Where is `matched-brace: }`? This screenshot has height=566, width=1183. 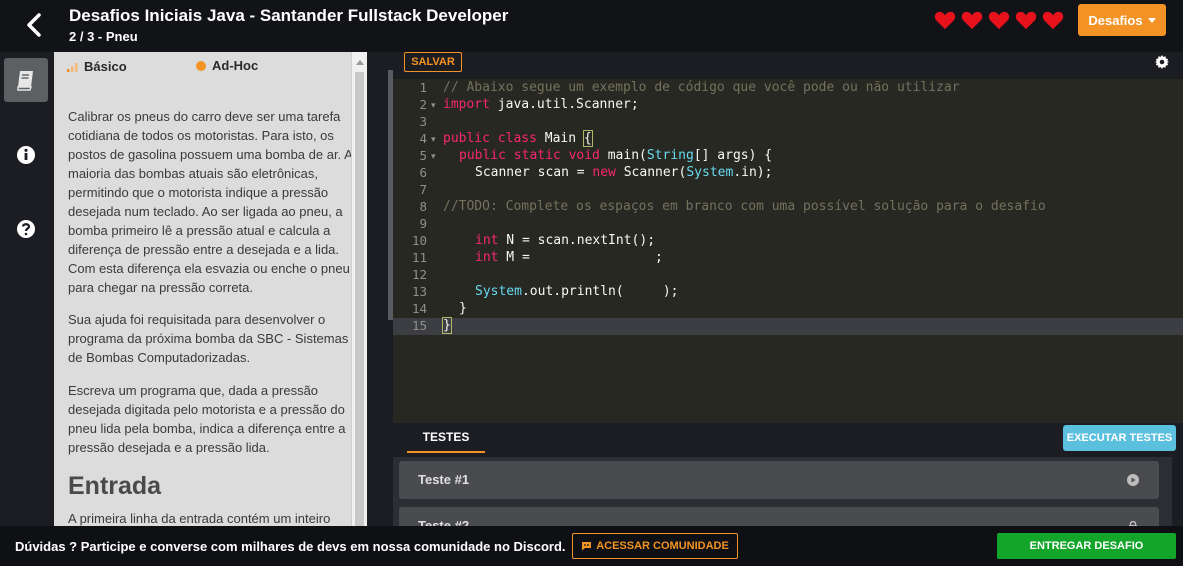 matched-brace: } is located at coordinates (447, 325).